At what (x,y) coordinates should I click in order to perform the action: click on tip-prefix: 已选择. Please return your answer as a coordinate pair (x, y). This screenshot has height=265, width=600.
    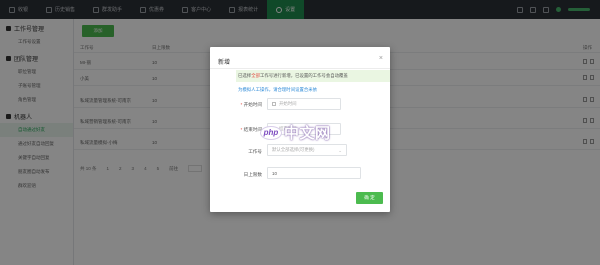
    Looking at the image, I should click on (245, 75).